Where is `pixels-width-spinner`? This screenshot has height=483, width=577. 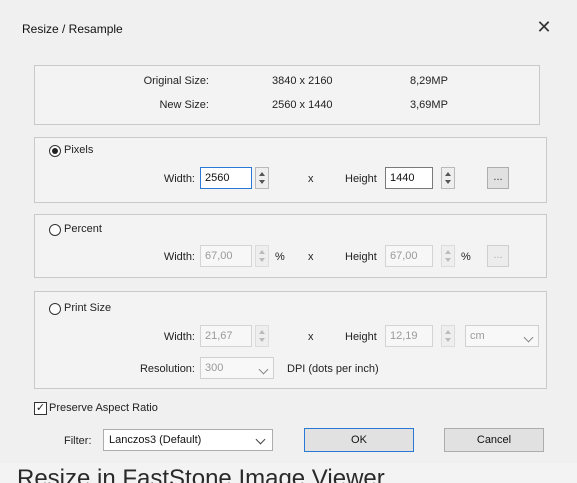
pixels-width-spinner is located at coordinates (262, 178).